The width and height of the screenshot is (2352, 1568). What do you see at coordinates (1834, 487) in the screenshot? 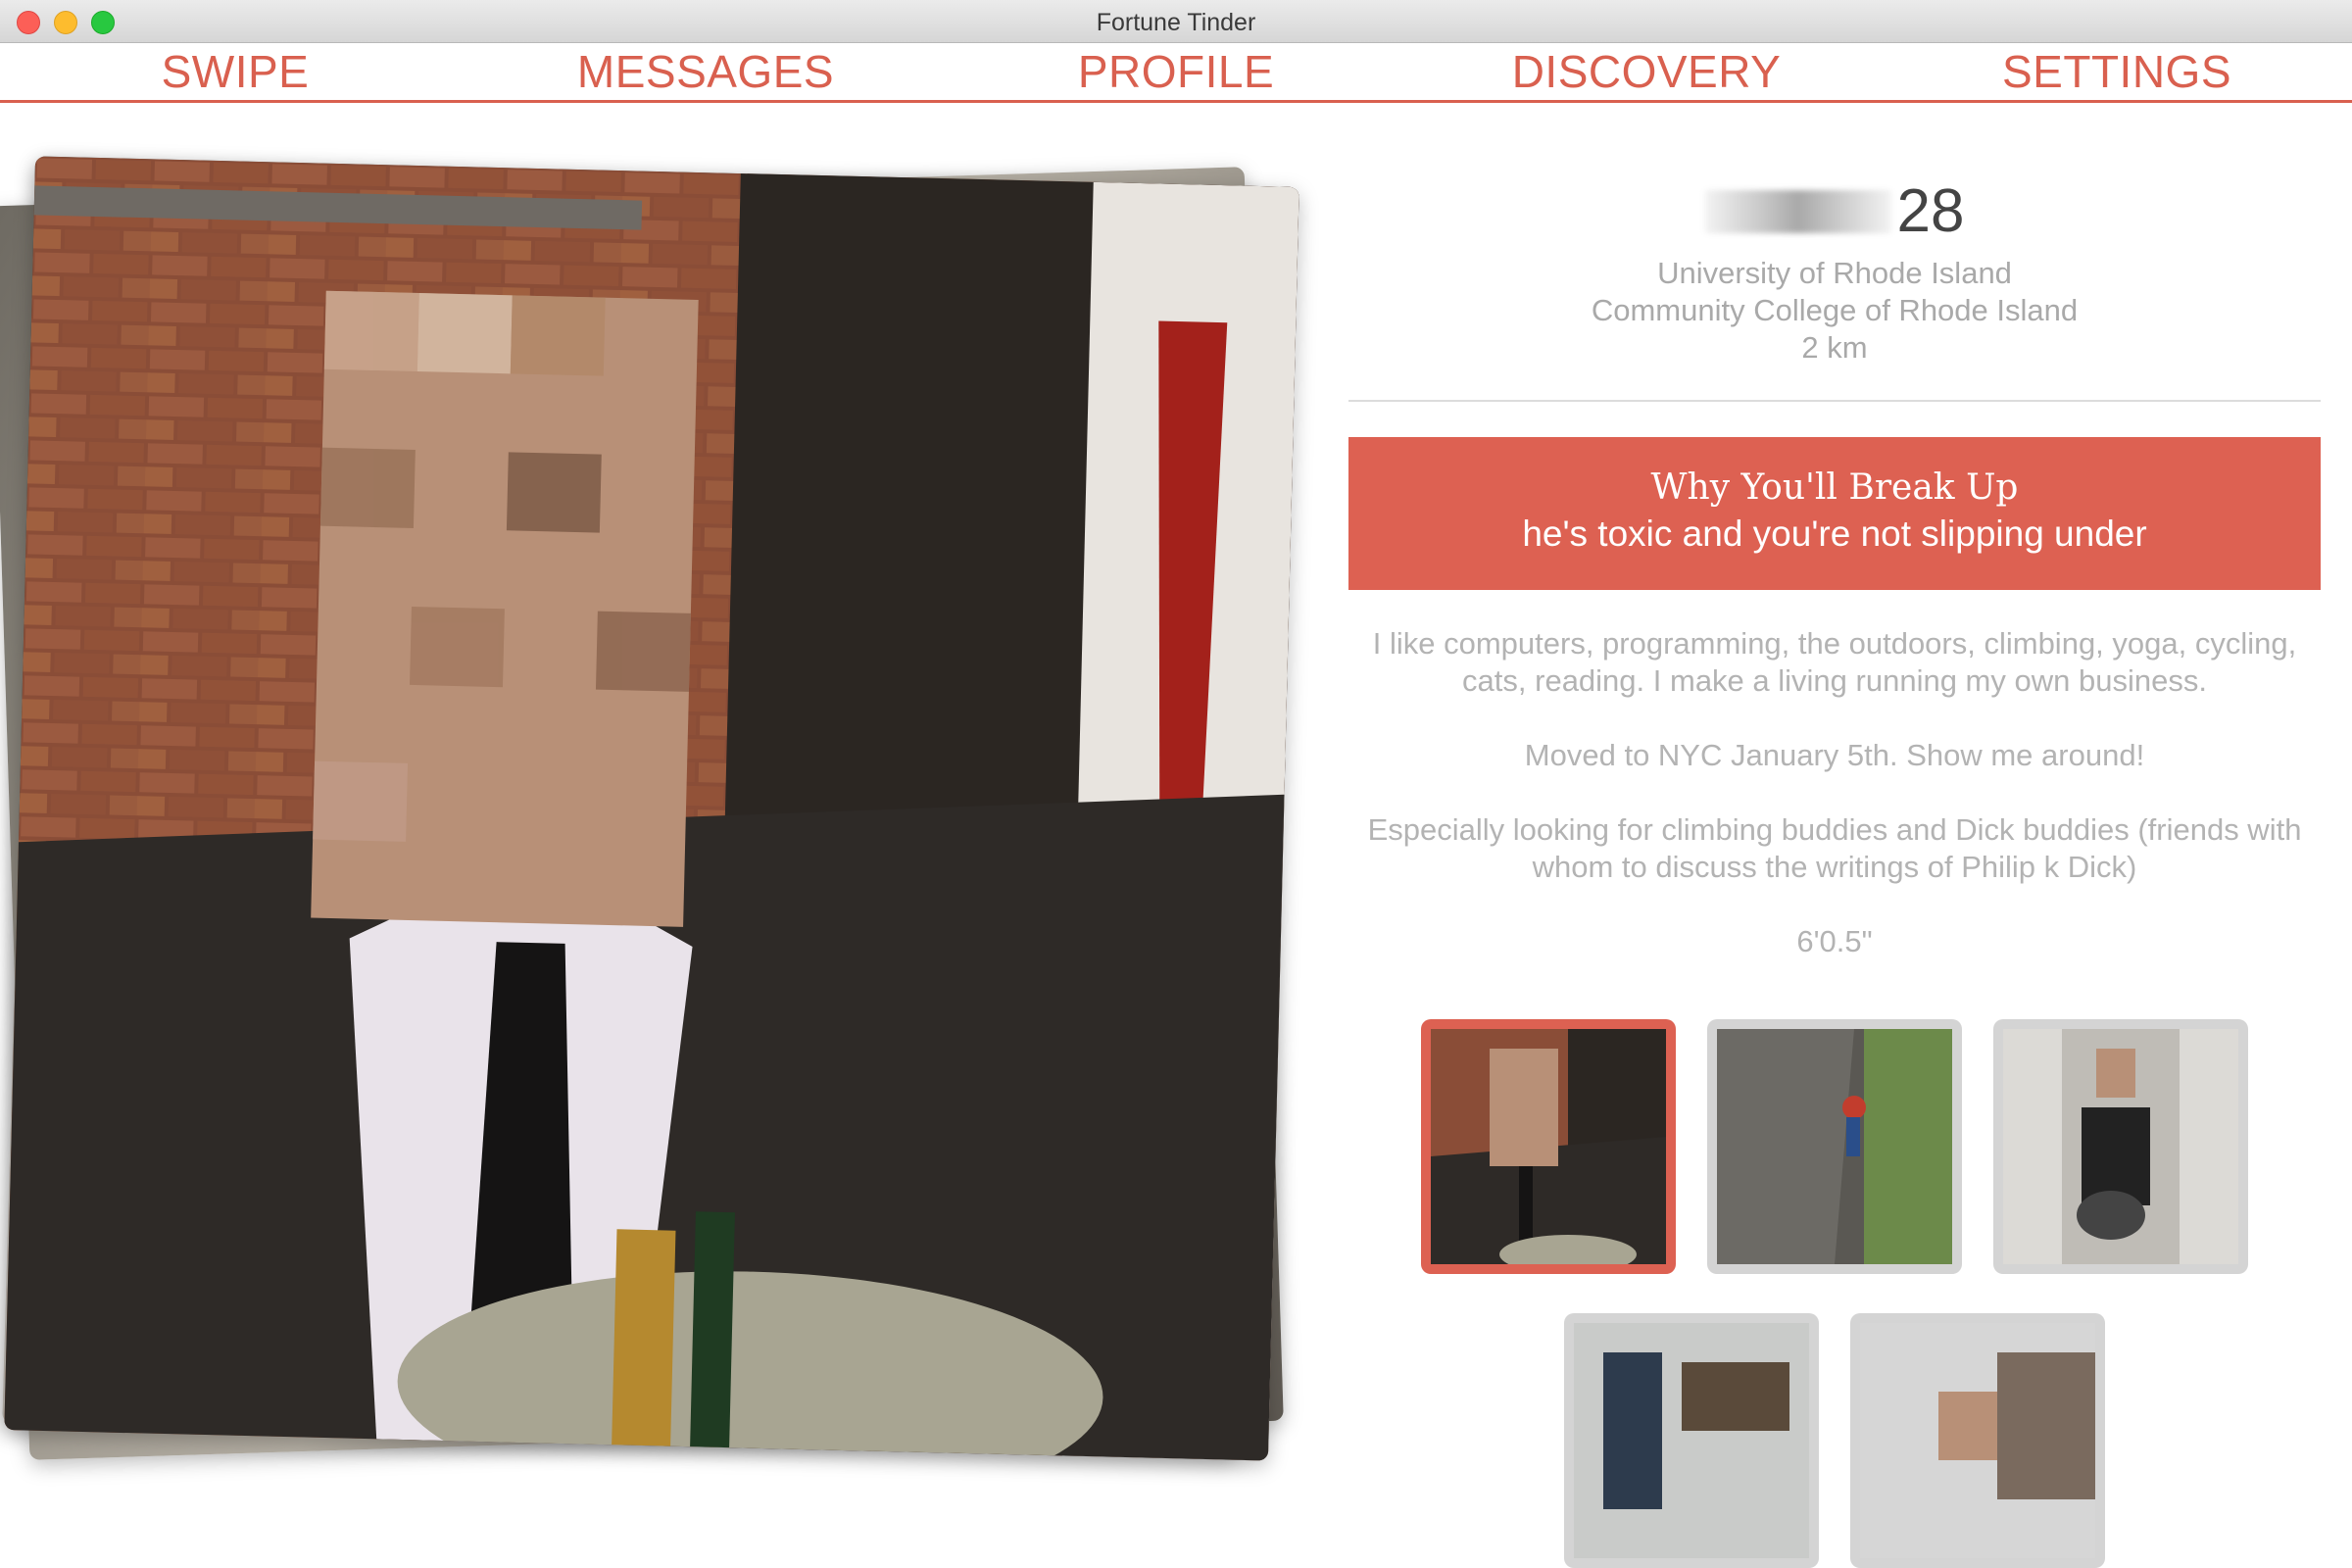
I see `fortune-title: Why You'll Break Up` at bounding box center [1834, 487].